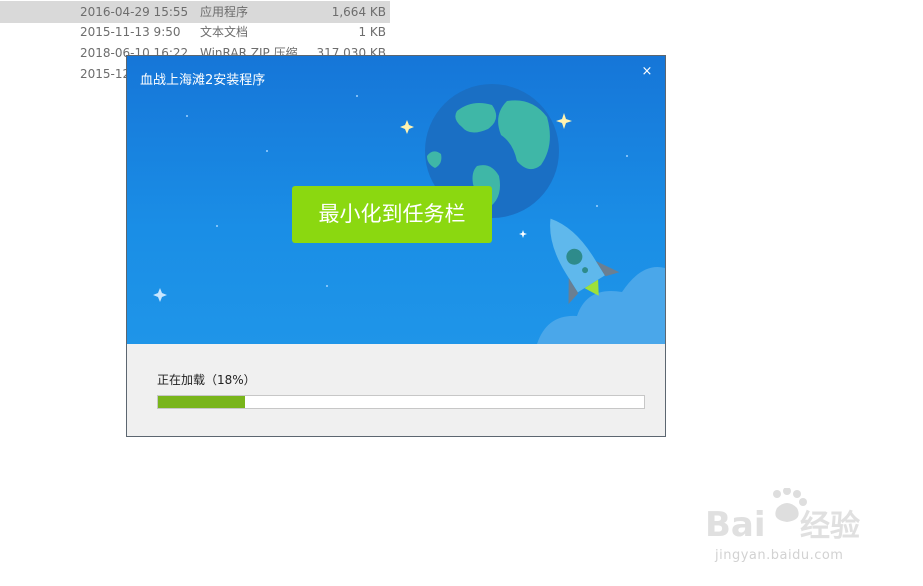  Describe the element at coordinates (782, 516) in the screenshot. I see `baidu-watermark-logo: Bai 经验` at that location.